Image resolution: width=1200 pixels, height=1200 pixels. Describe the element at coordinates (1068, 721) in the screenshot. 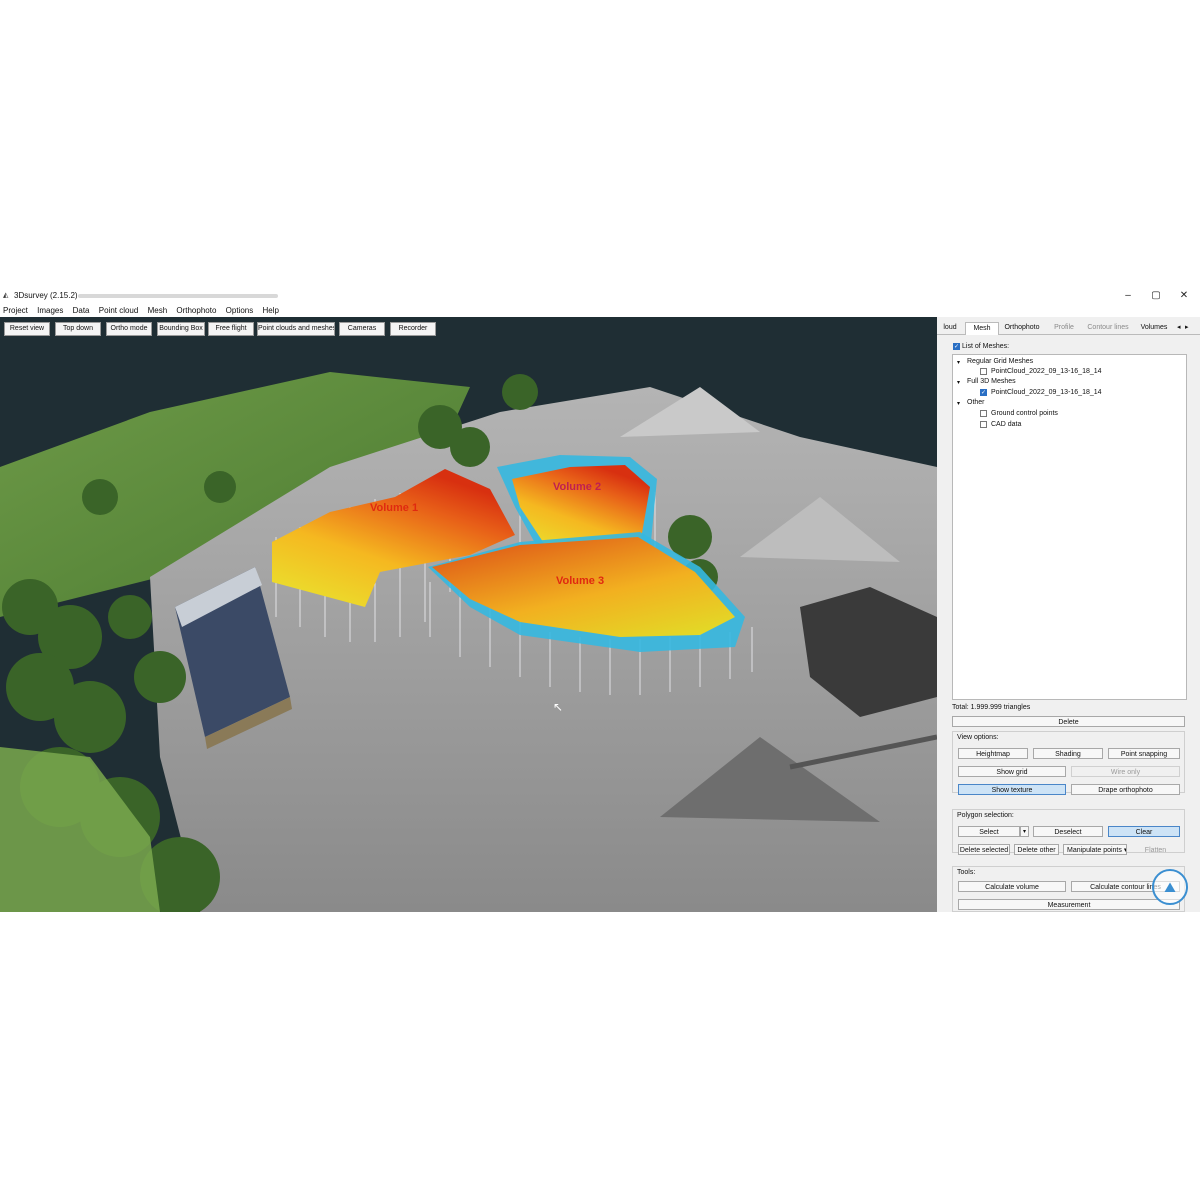

I see `delete-button: Delete` at that location.